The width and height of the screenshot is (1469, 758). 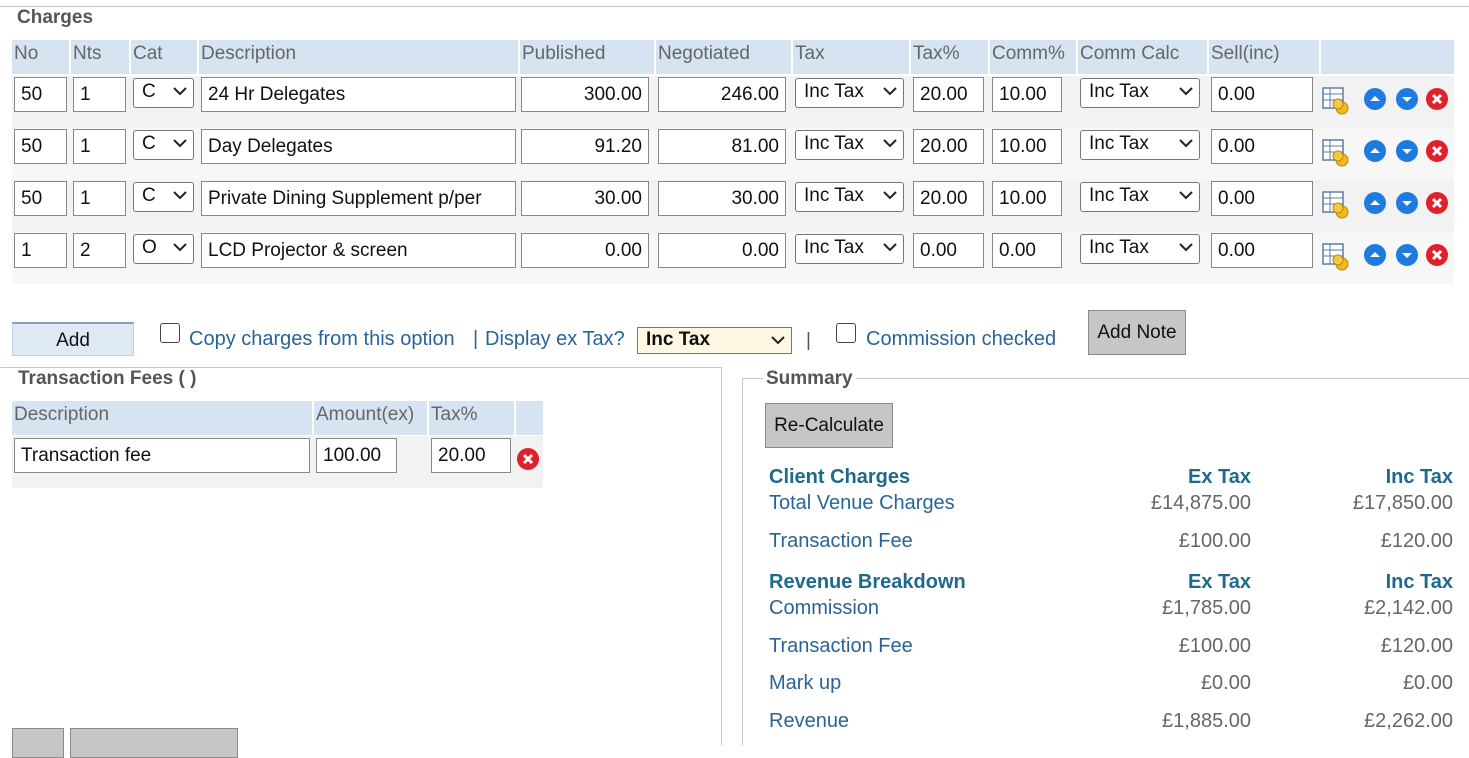 I want to click on tf-secondary-button, so click(x=154, y=743).